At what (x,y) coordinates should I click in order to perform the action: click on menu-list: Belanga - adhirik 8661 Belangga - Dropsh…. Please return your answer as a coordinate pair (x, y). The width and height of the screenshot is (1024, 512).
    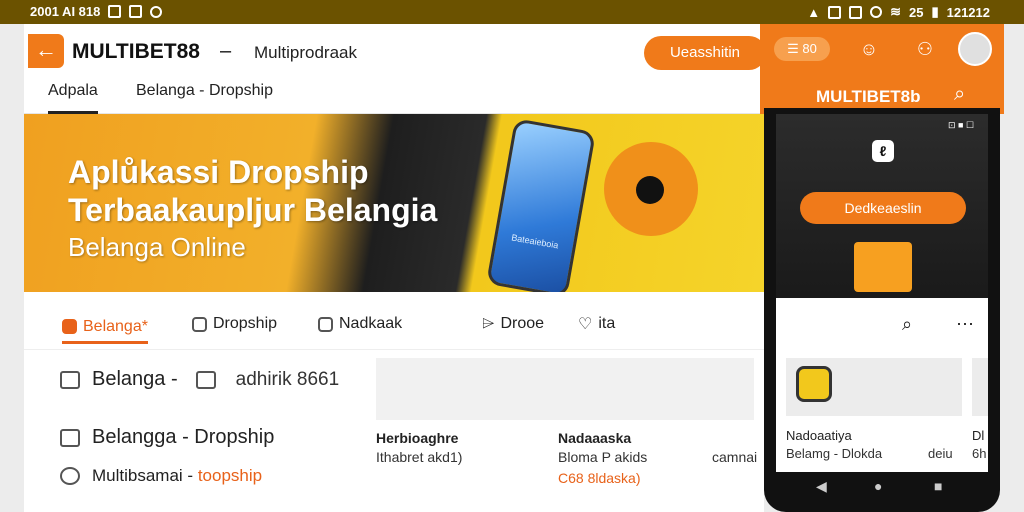
    Looking at the image, I should click on (199, 431).